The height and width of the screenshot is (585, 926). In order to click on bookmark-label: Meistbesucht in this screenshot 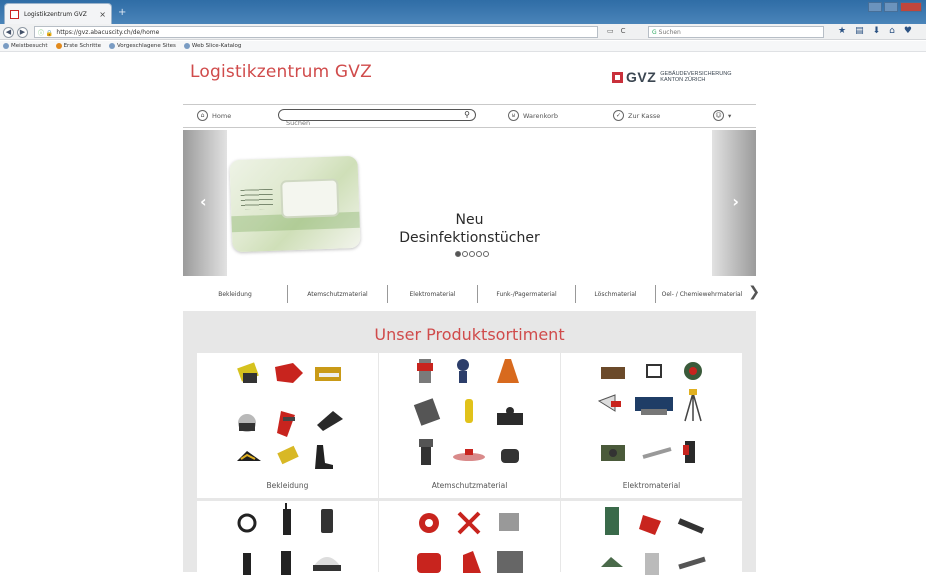, I will do `click(29, 46)`.